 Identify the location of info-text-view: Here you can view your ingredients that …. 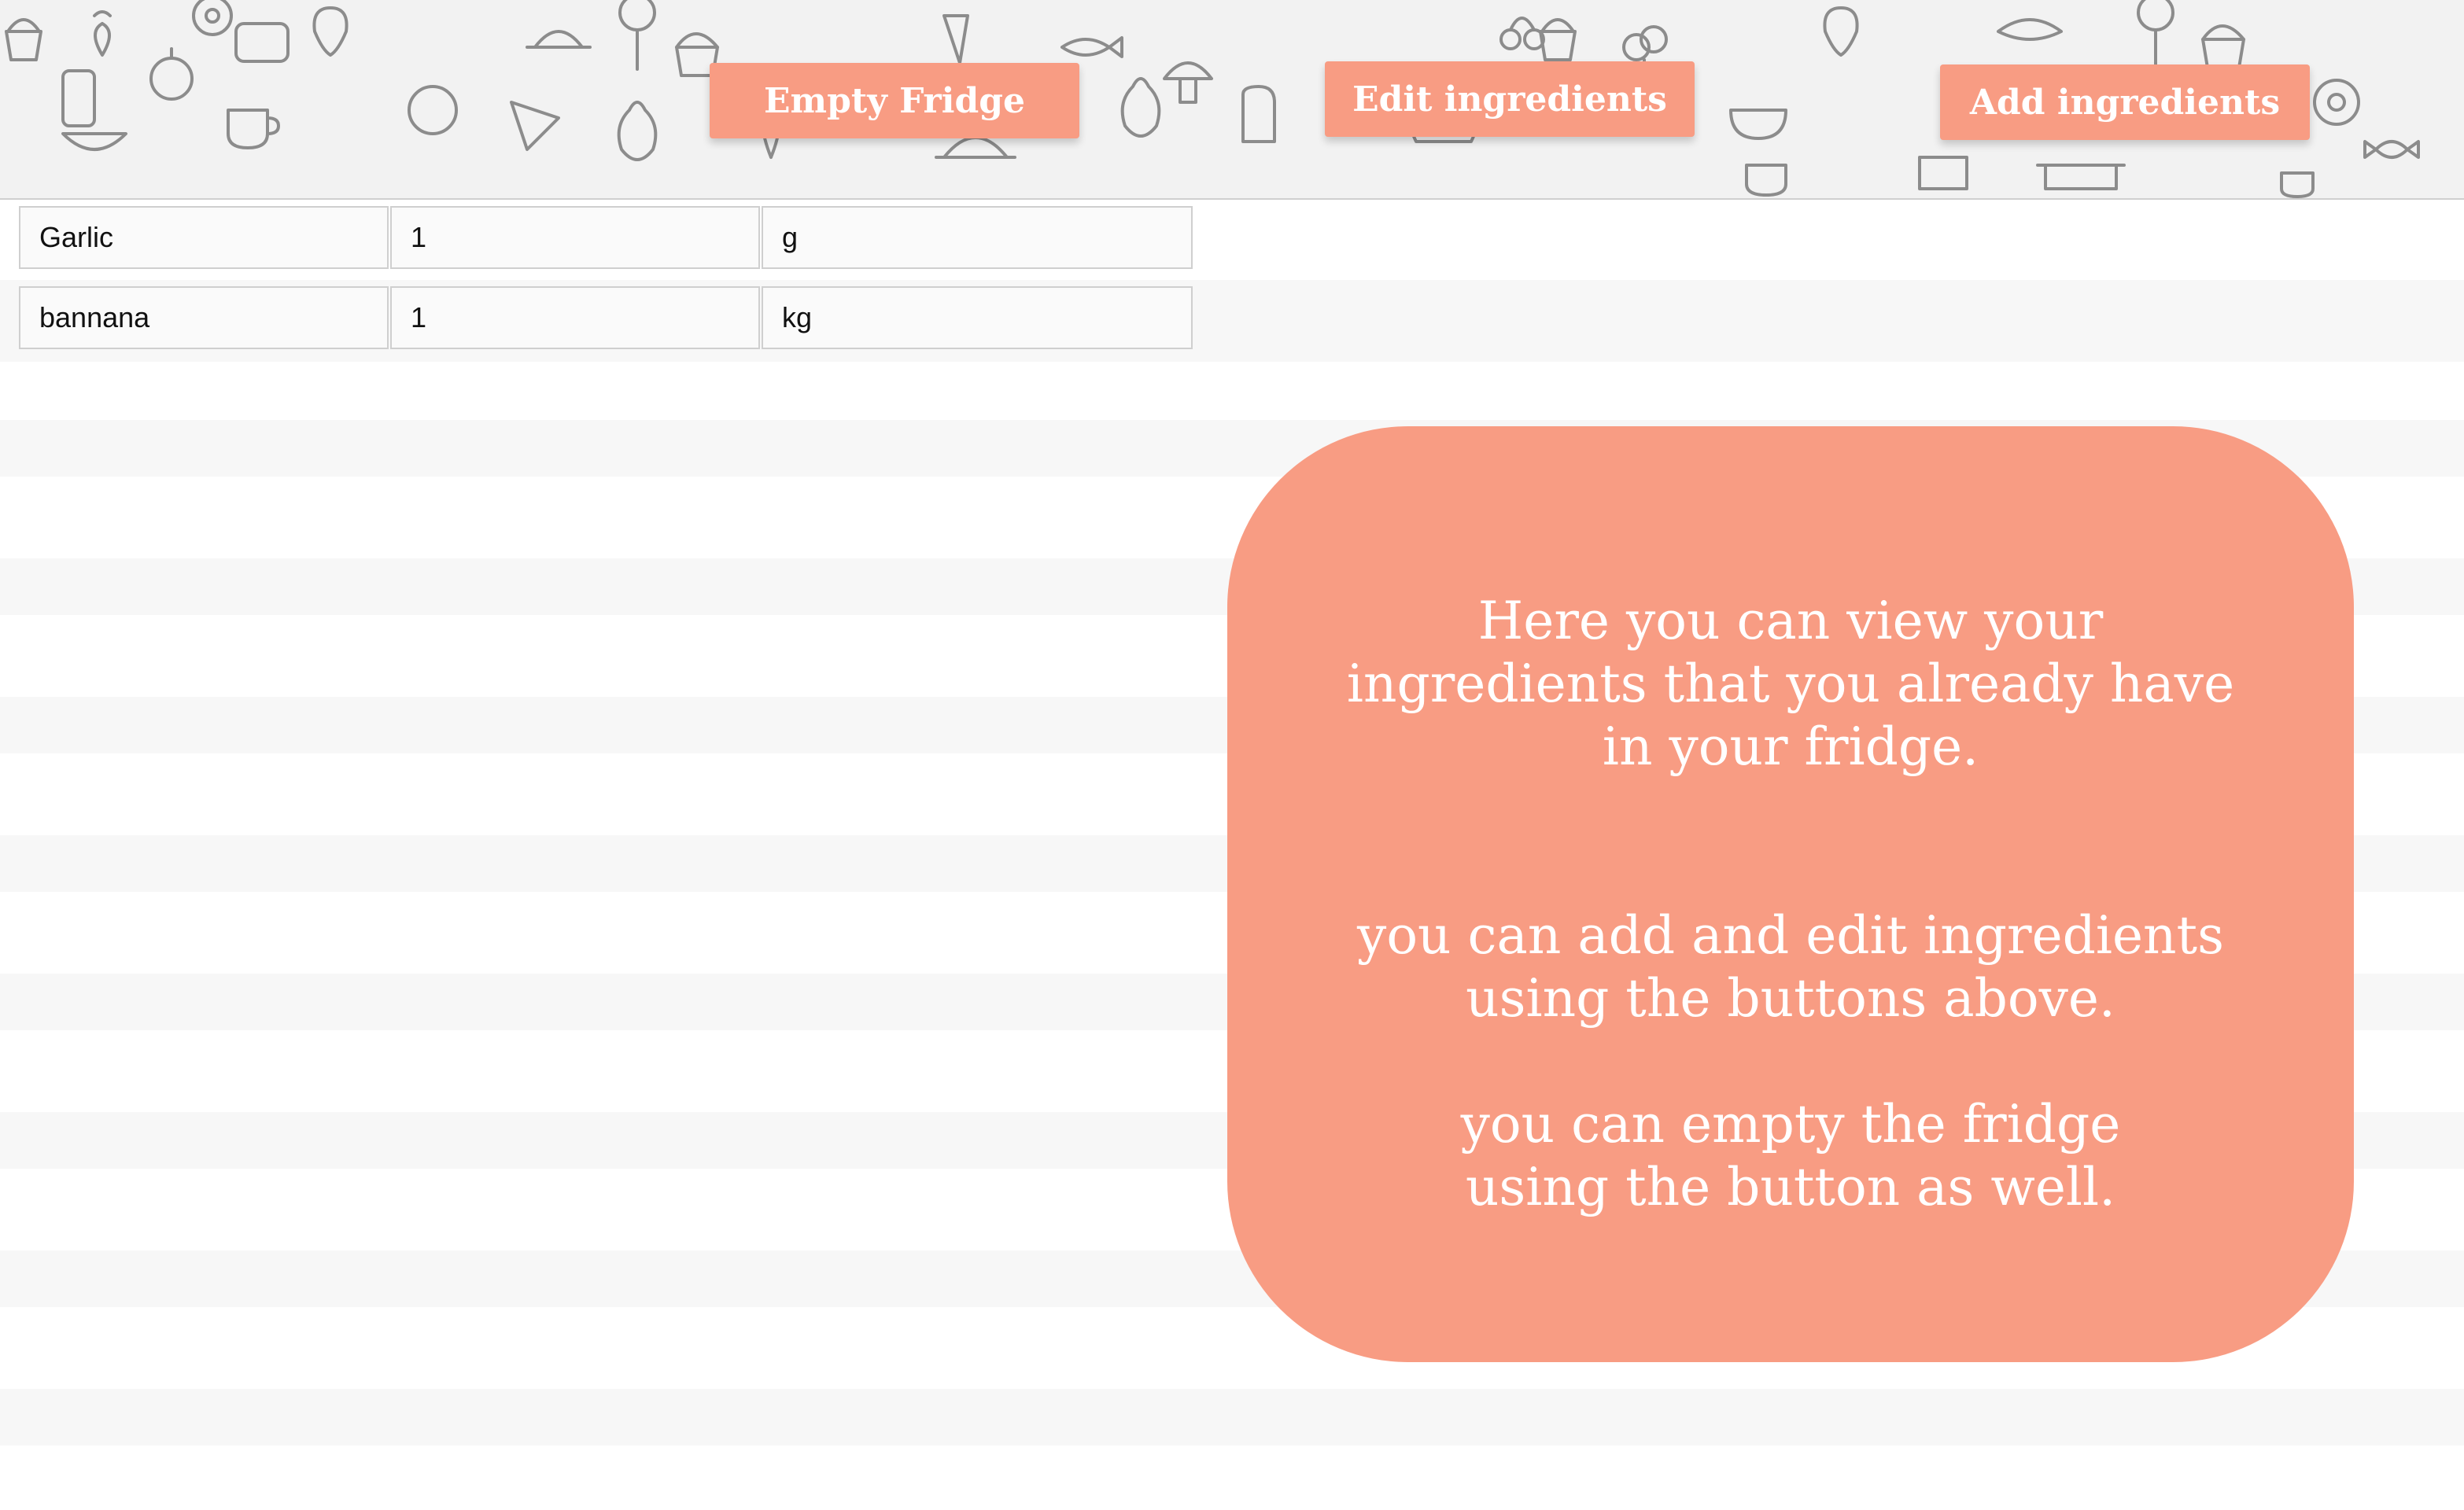
(1790, 684).